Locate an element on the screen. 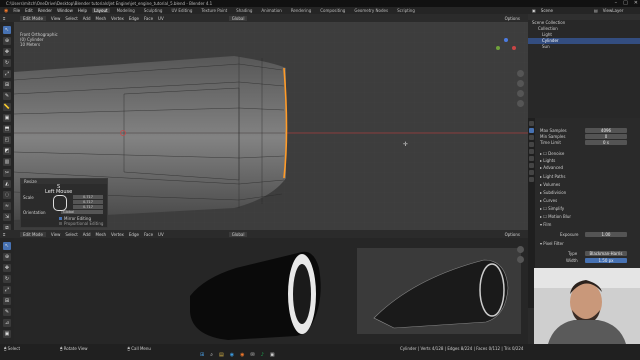 The height and width of the screenshot is (360, 640). annotate-tool-icon-bottom: ✎ is located at coordinates (7, 312).